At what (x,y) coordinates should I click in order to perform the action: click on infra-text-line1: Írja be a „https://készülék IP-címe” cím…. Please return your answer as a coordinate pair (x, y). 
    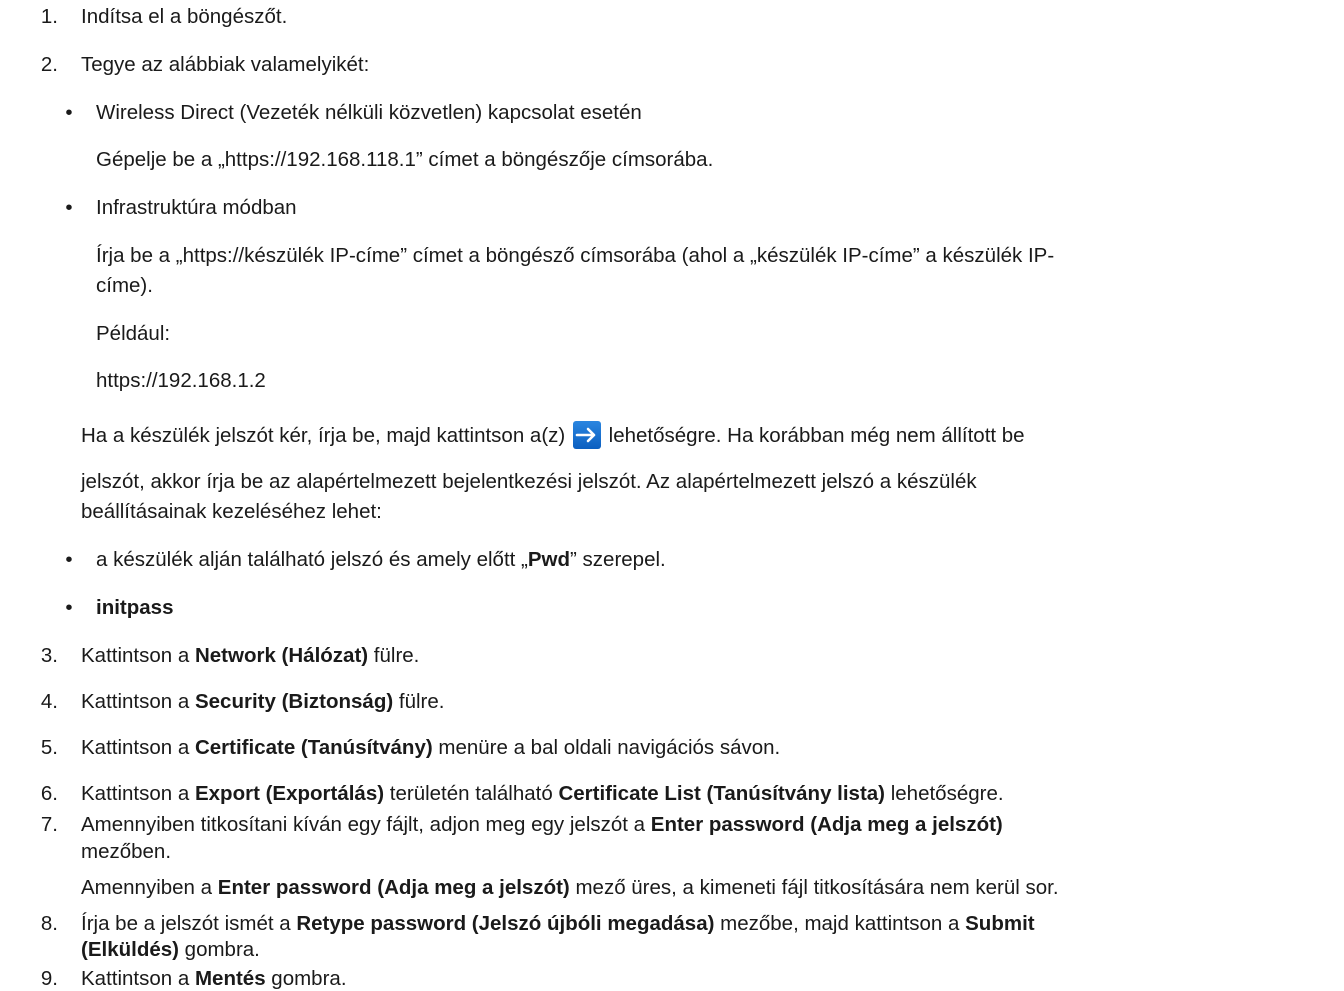
    Looking at the image, I should click on (575, 255).